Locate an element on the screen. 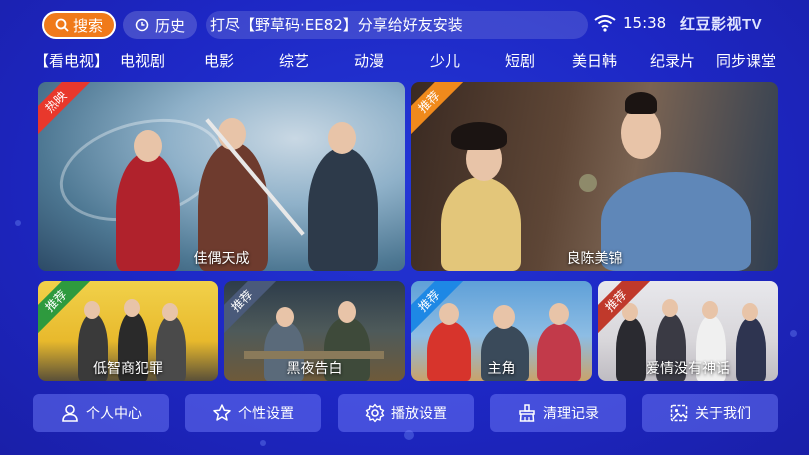  clock-time: 15:38 is located at coordinates (645, 23).